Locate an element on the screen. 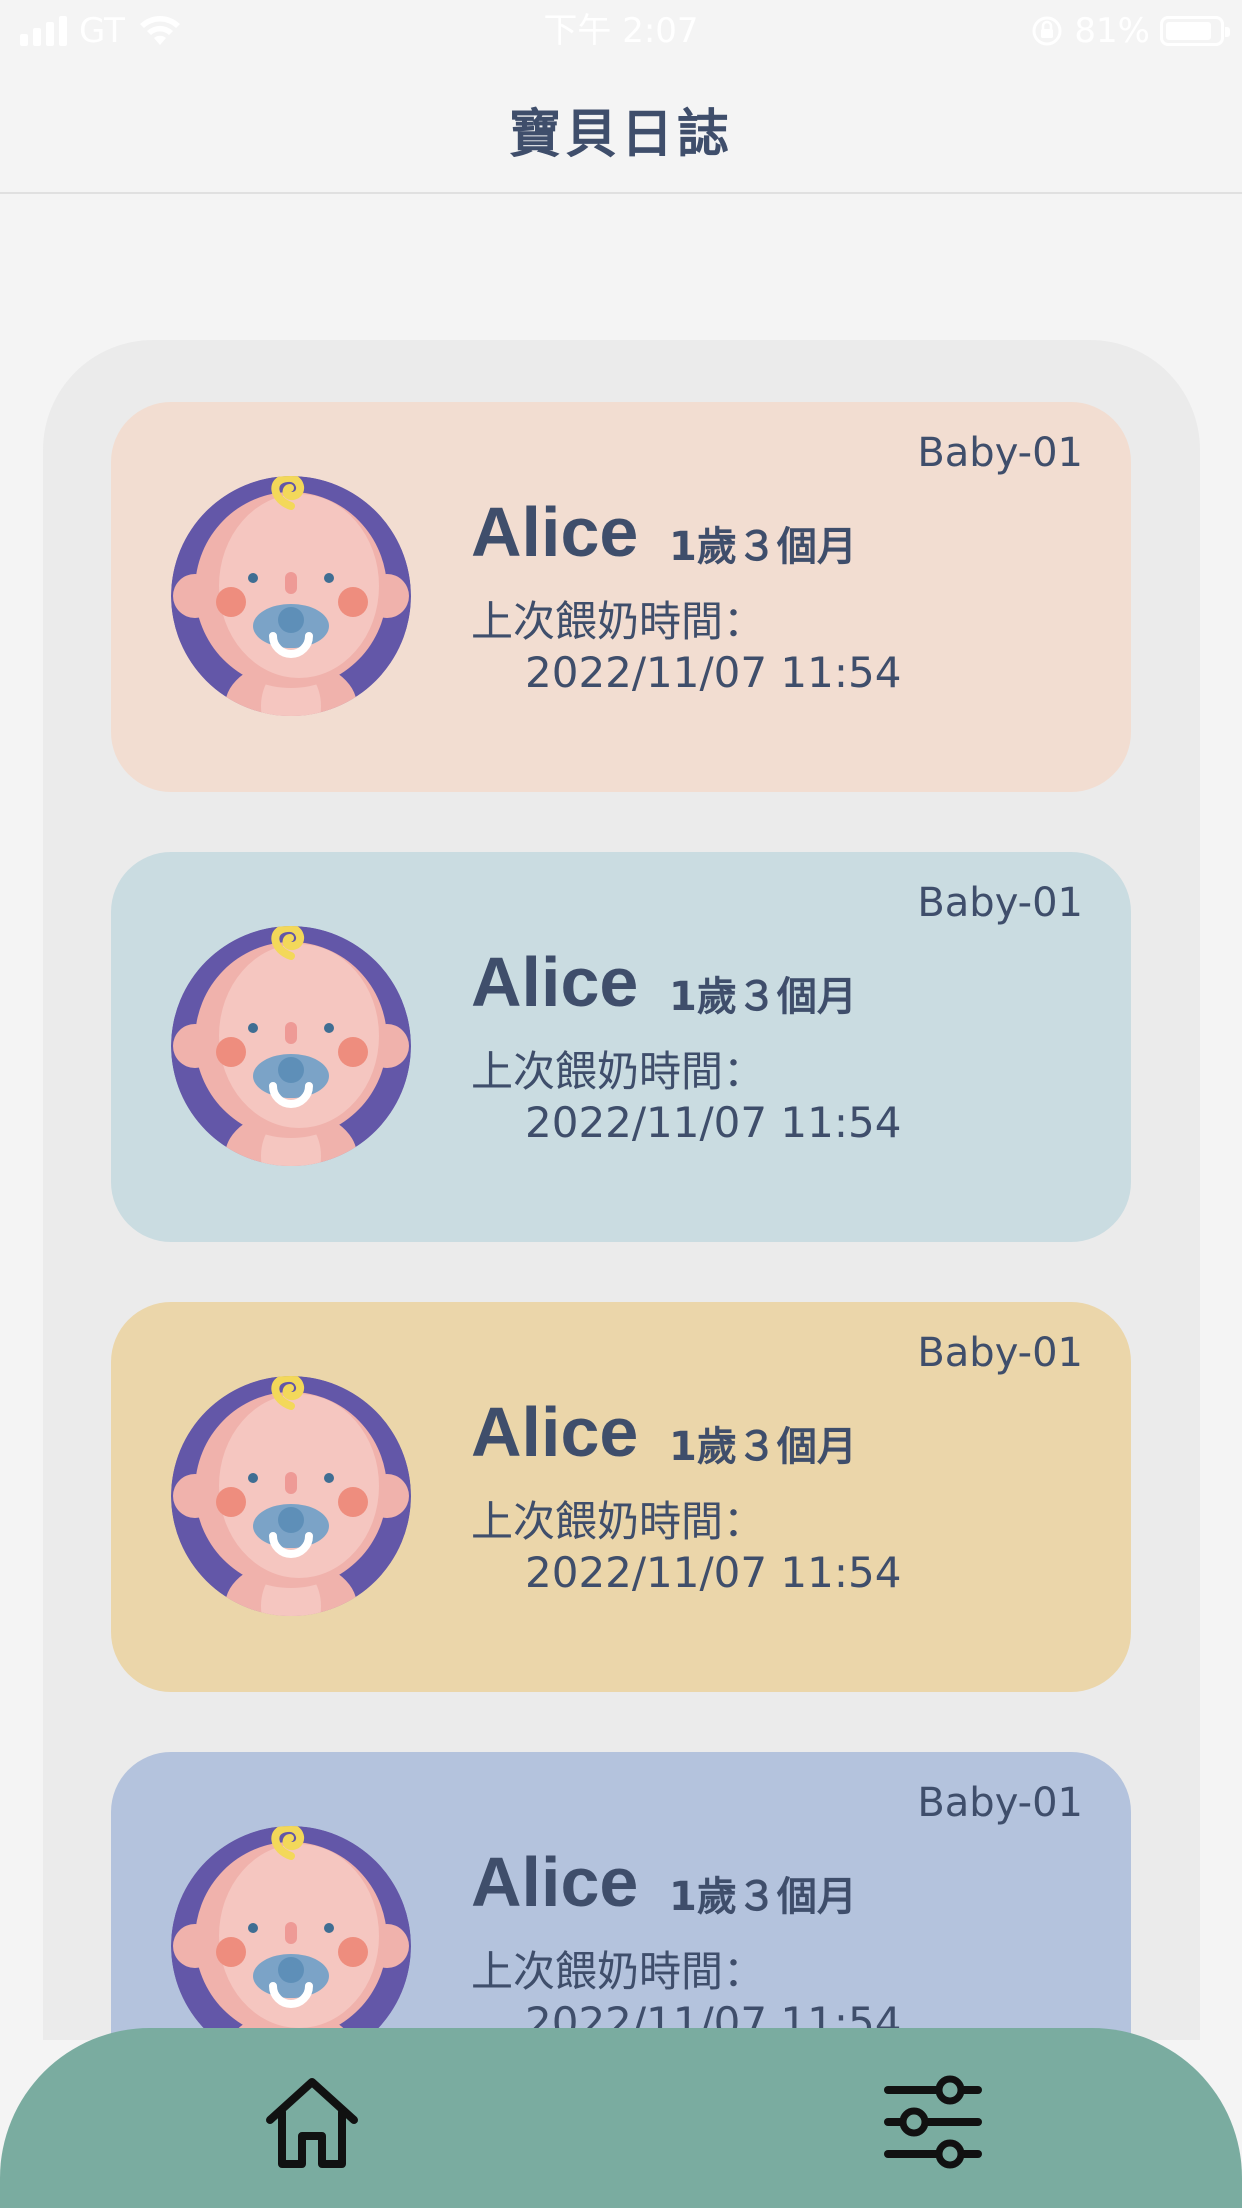  battery-percent: 81% is located at coordinates (1112, 31).